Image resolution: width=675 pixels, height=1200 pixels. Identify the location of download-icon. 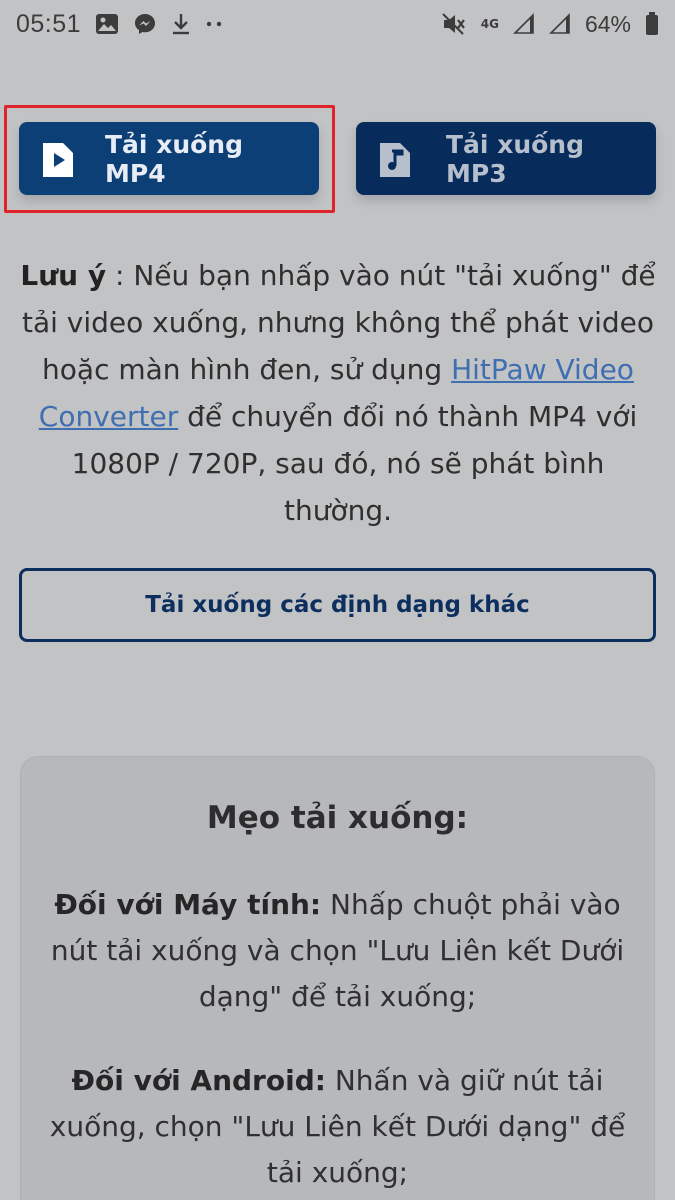
(181, 24).